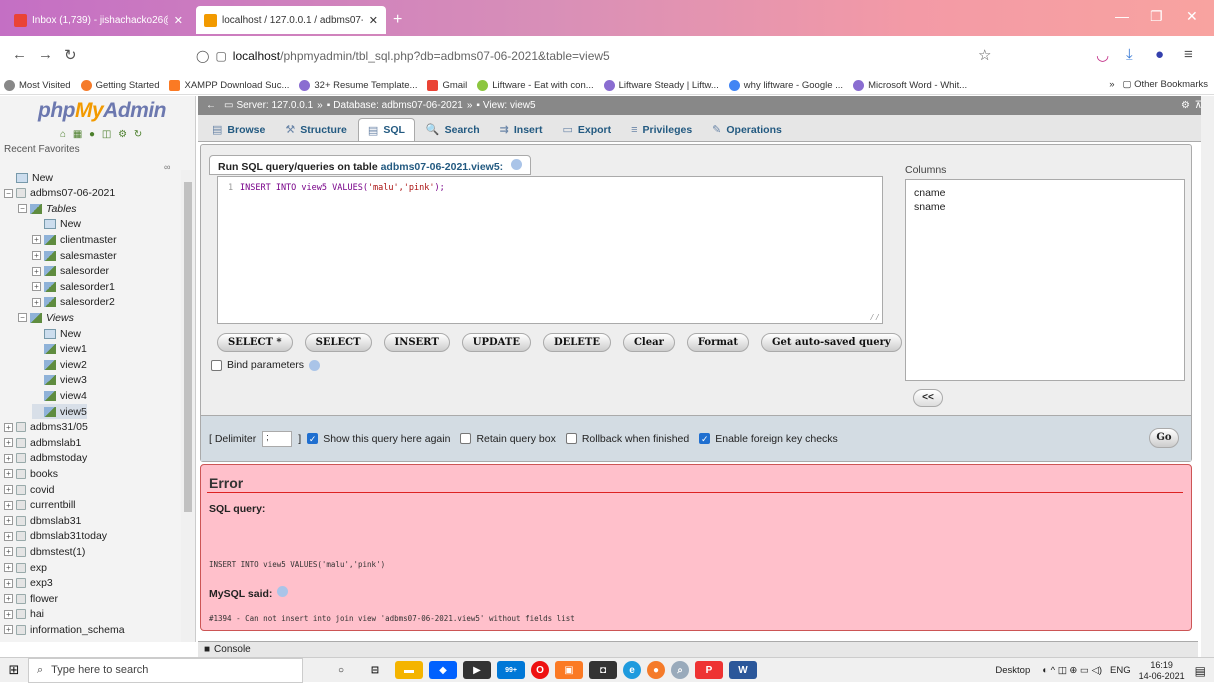 This screenshot has width=1214, height=683. Describe the element at coordinates (73, 286) in the screenshot. I see `tree-item: + salesorder1` at that location.